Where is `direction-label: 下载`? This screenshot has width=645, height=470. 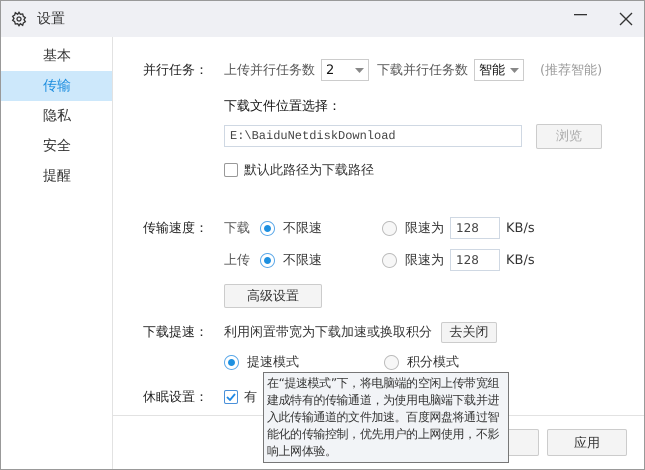 direction-label: 下载 is located at coordinates (237, 228).